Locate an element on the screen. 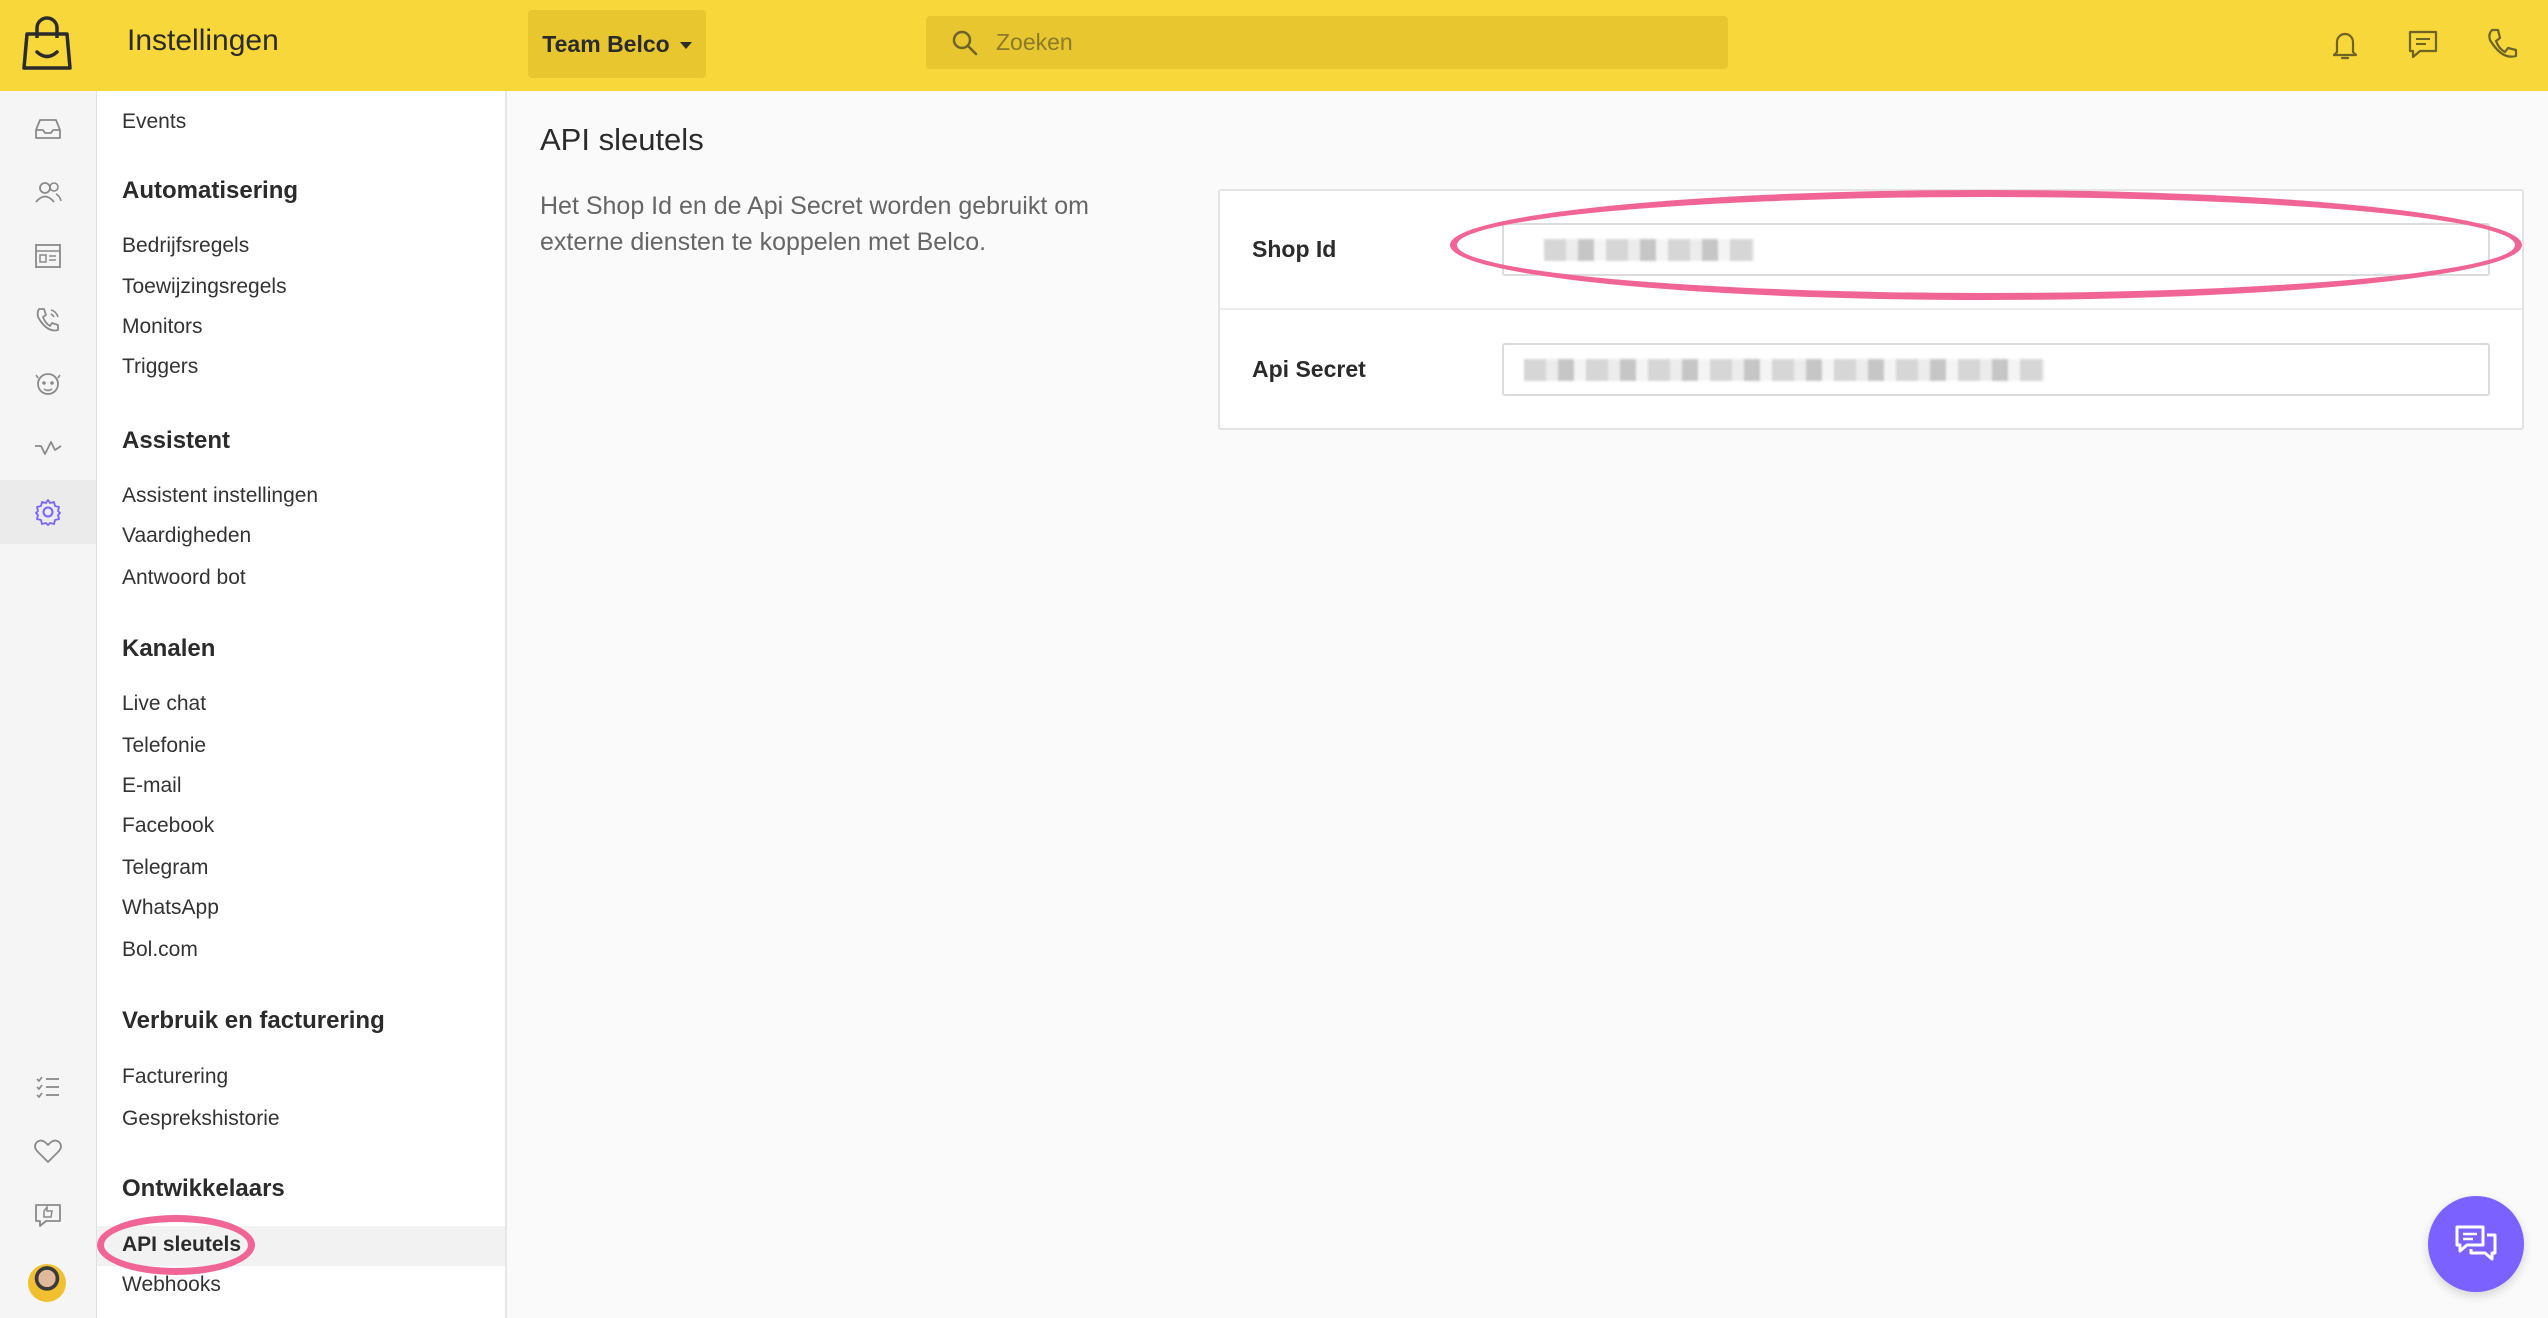  nav-item-api-sleutels: API sleutels is located at coordinates (181, 1245).